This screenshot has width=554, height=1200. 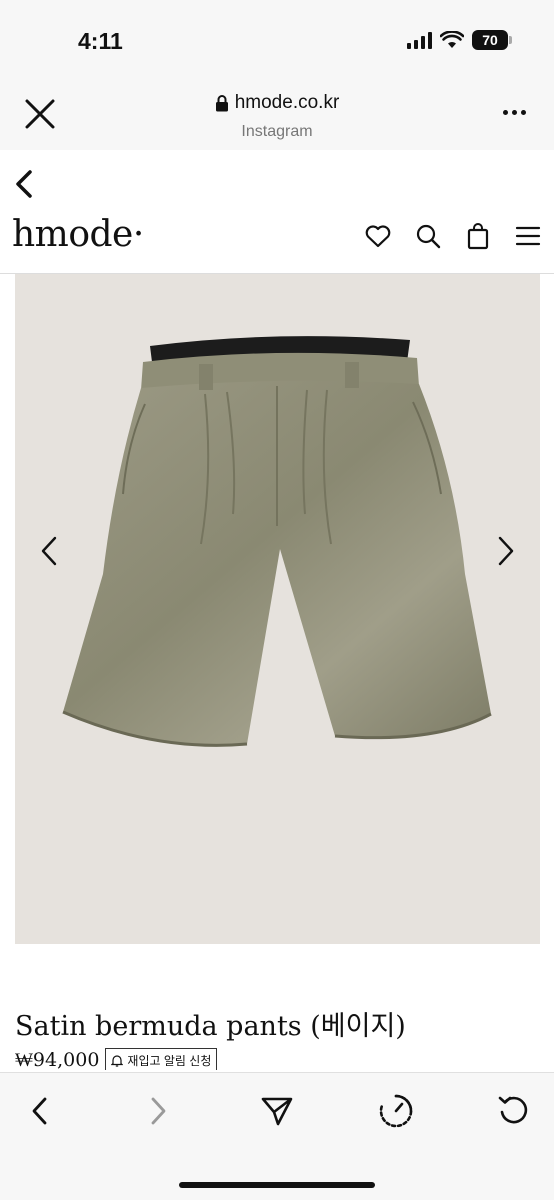 I want to click on status-icons: 70, so click(x=459, y=40).